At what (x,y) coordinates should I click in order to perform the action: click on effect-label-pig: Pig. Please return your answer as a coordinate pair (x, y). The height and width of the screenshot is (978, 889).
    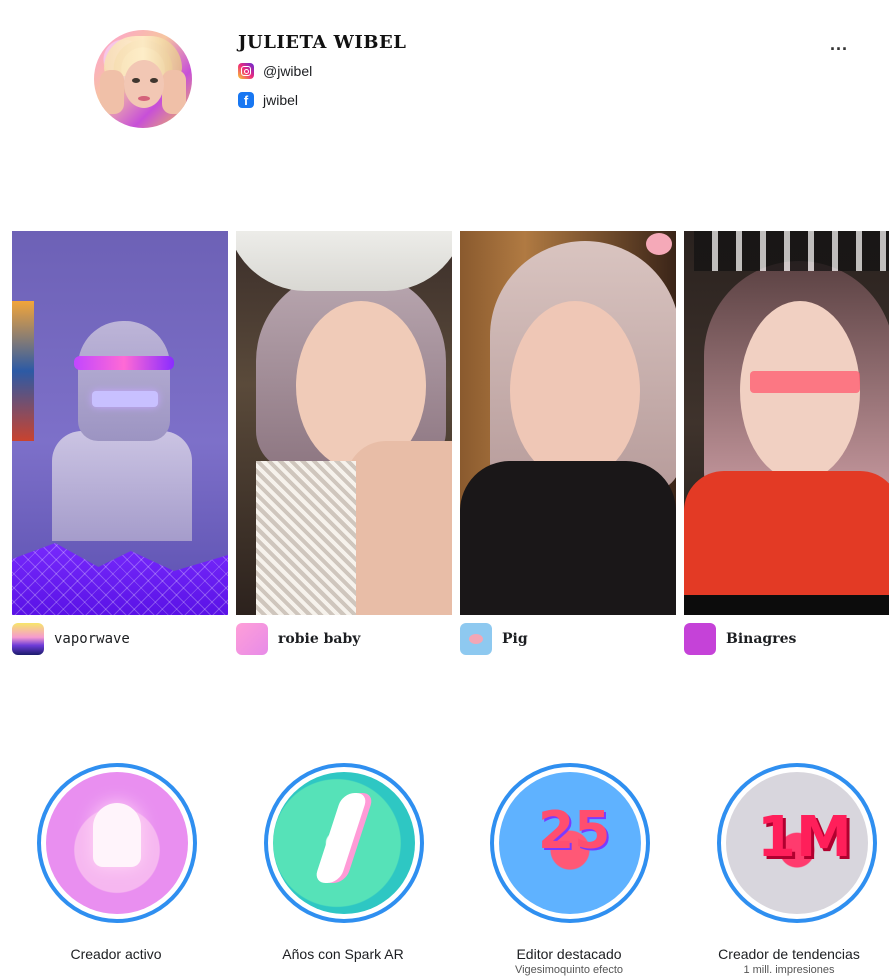
    Looking at the image, I should click on (494, 639).